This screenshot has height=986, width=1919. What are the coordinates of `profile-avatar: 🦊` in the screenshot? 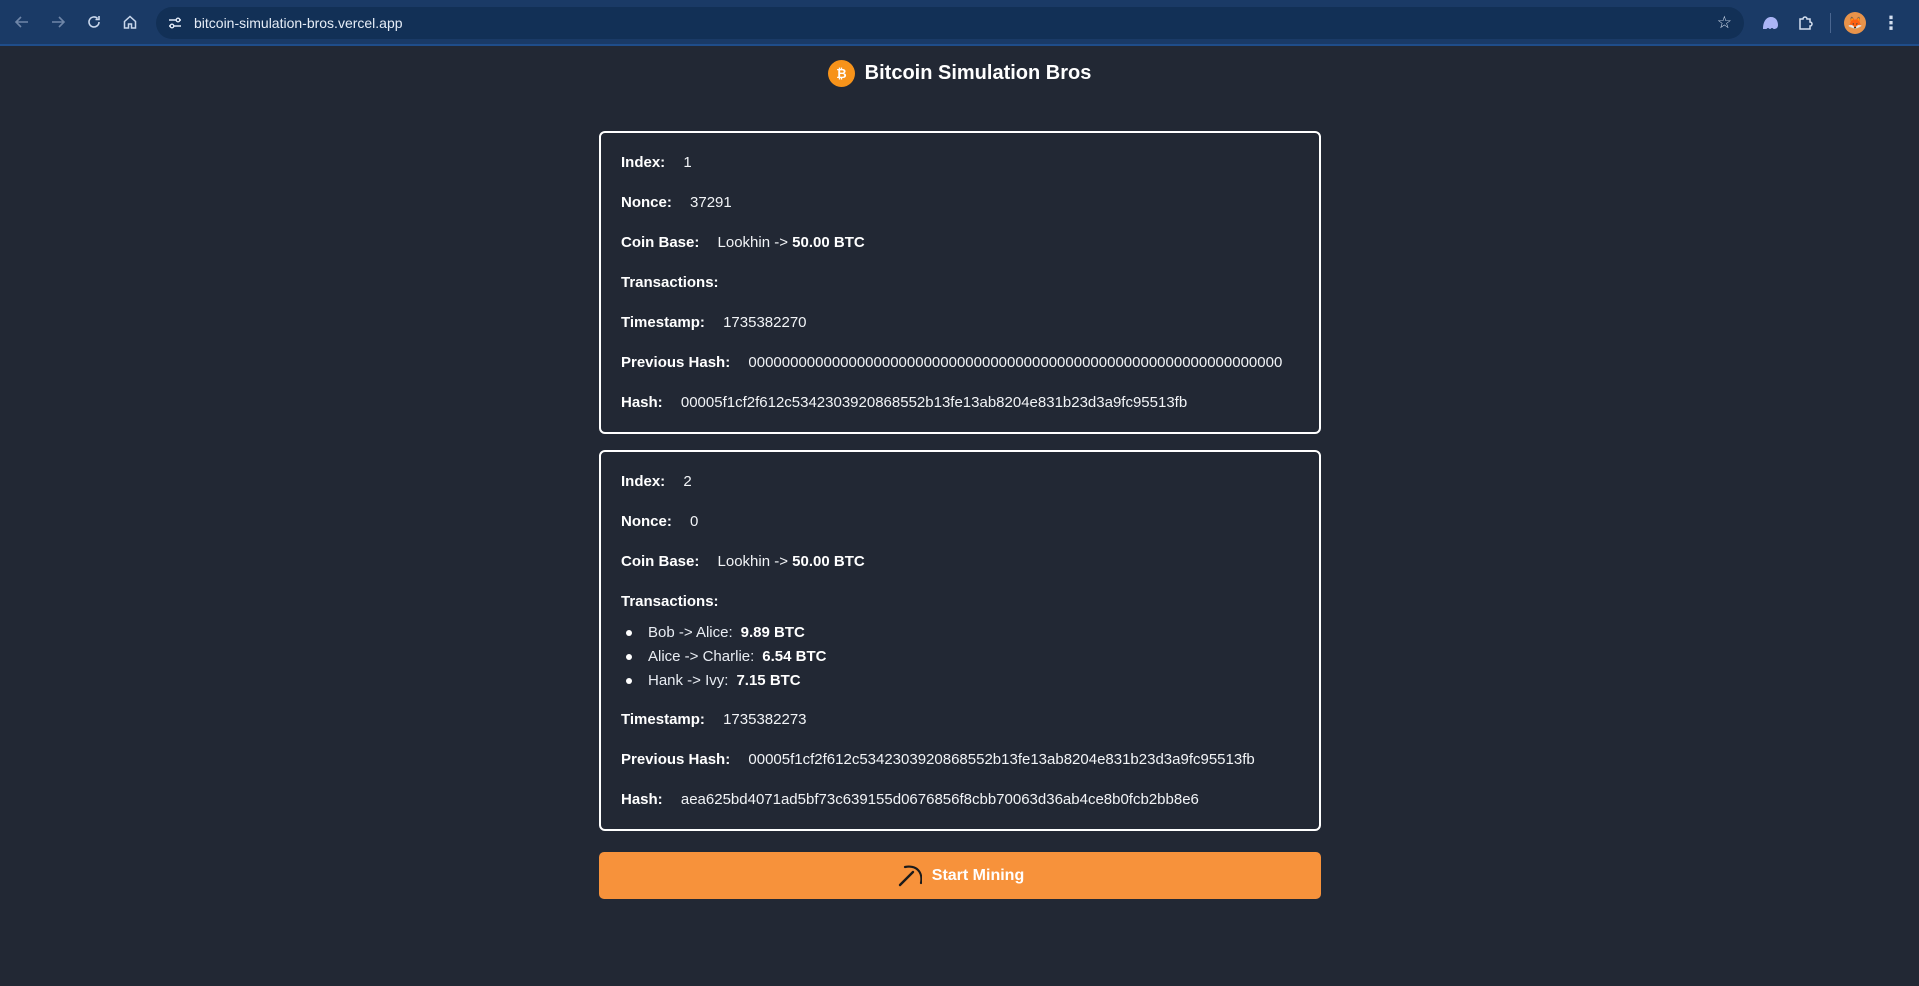 It's located at (1855, 23).